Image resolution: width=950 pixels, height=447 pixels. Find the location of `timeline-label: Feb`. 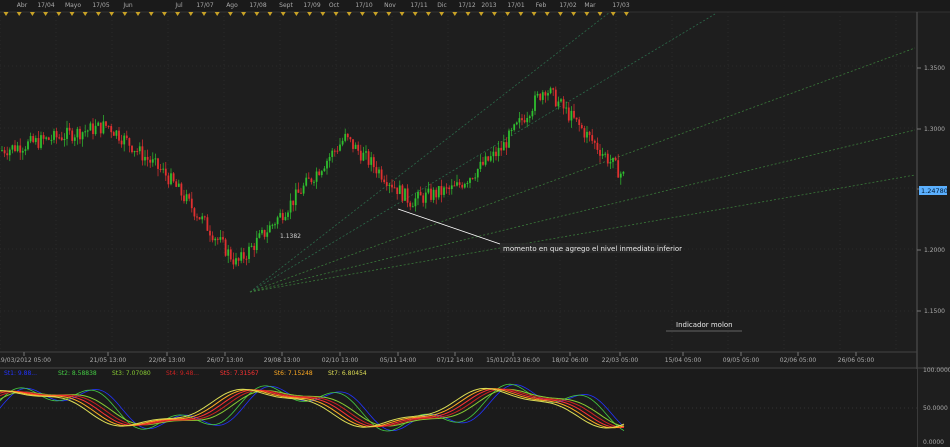

timeline-label: Feb is located at coordinates (541, 5).